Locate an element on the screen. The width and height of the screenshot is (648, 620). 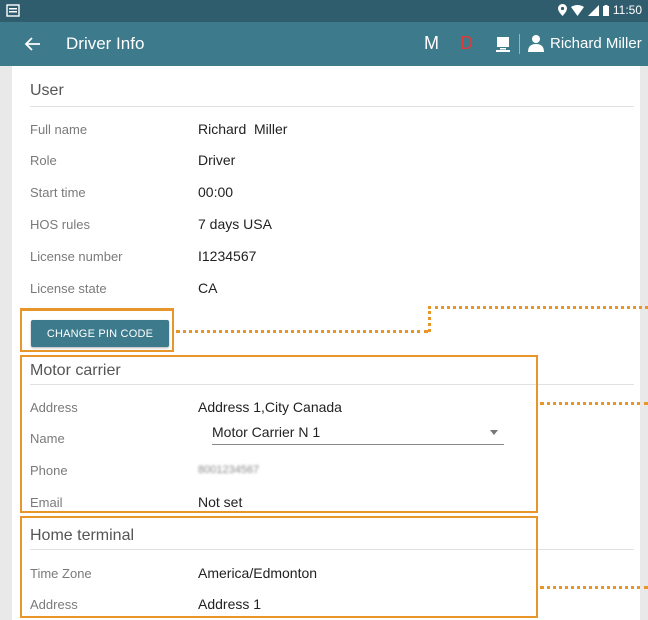
license-number-value: I1234567 is located at coordinates (227, 256).